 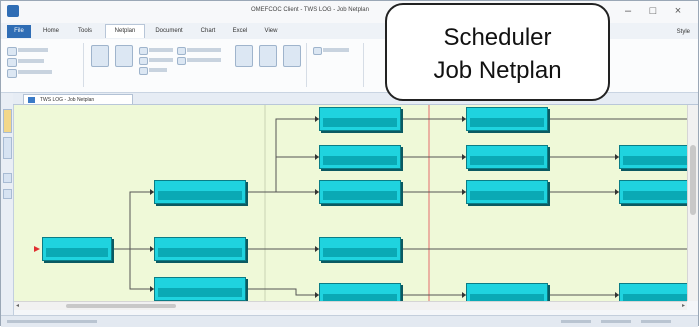 What do you see at coordinates (693, 180) in the screenshot?
I see `vertical-scroll-thumb` at bounding box center [693, 180].